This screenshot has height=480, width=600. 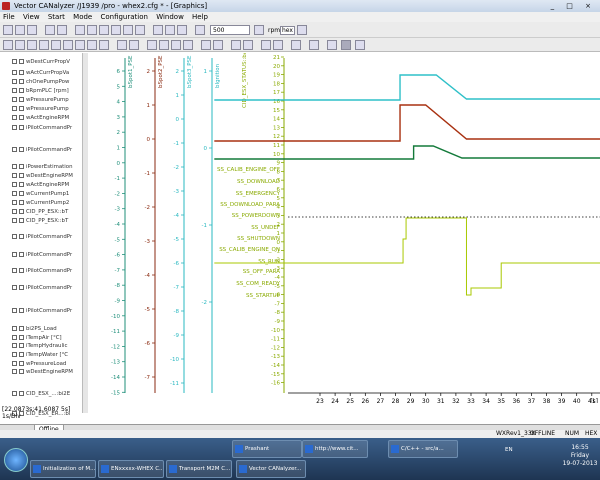 What do you see at coordinates (346, 45) in the screenshot?
I see `measurement-mode-icon` at bounding box center [346, 45].